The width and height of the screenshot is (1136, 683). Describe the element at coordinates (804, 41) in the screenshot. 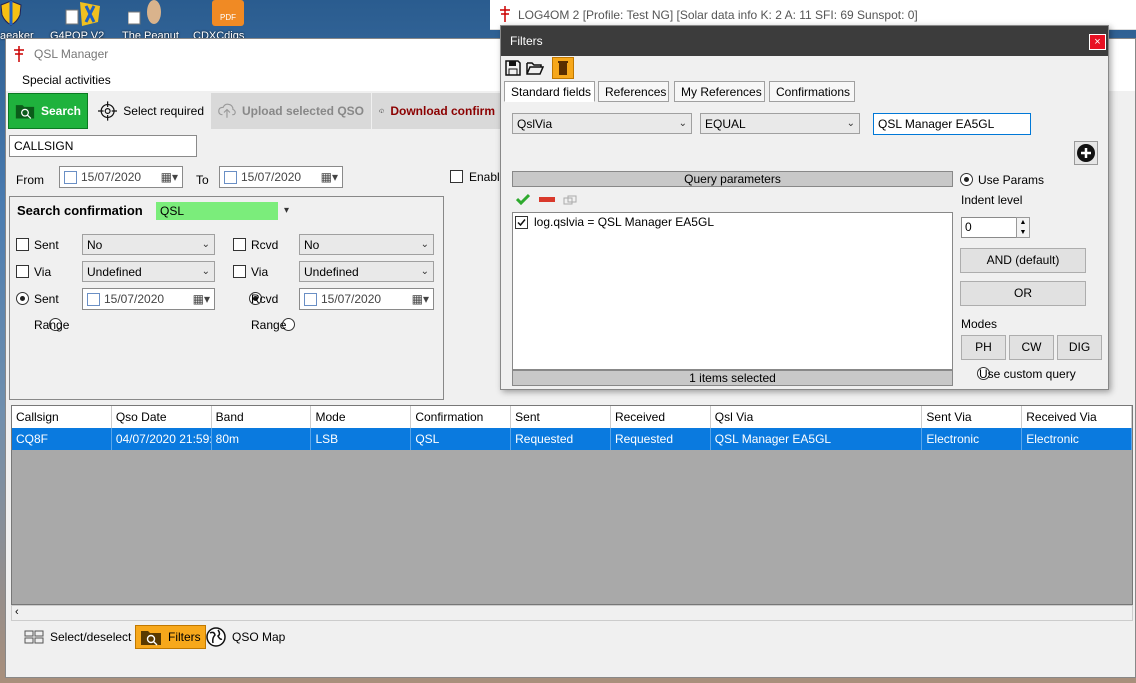

I see `filters-titlebar: Filters ×` at that location.